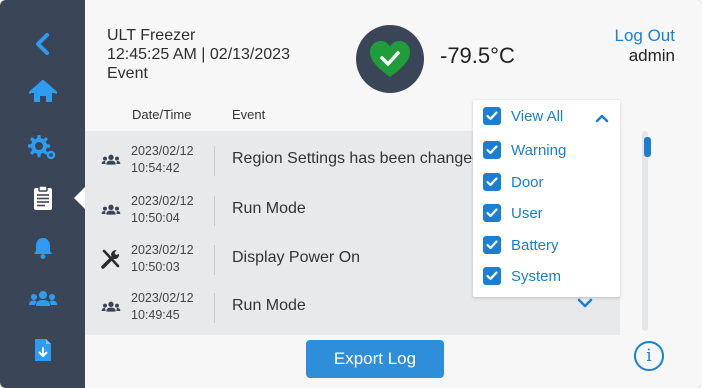 This screenshot has height=388, width=702. What do you see at coordinates (79, 198) in the screenshot?
I see `active-indicator` at bounding box center [79, 198].